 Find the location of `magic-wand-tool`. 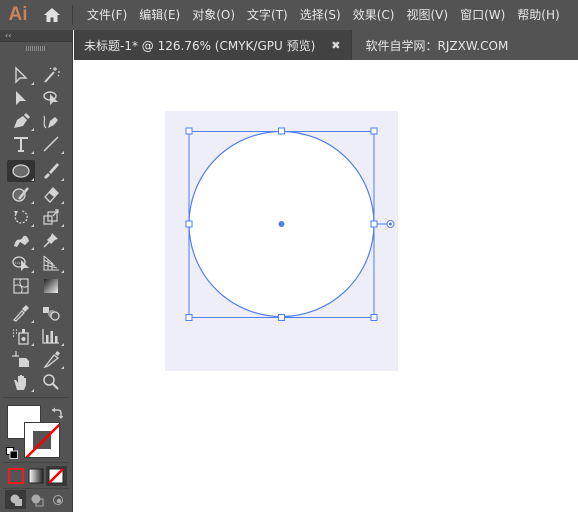

magic-wand-tool is located at coordinates (51, 75).